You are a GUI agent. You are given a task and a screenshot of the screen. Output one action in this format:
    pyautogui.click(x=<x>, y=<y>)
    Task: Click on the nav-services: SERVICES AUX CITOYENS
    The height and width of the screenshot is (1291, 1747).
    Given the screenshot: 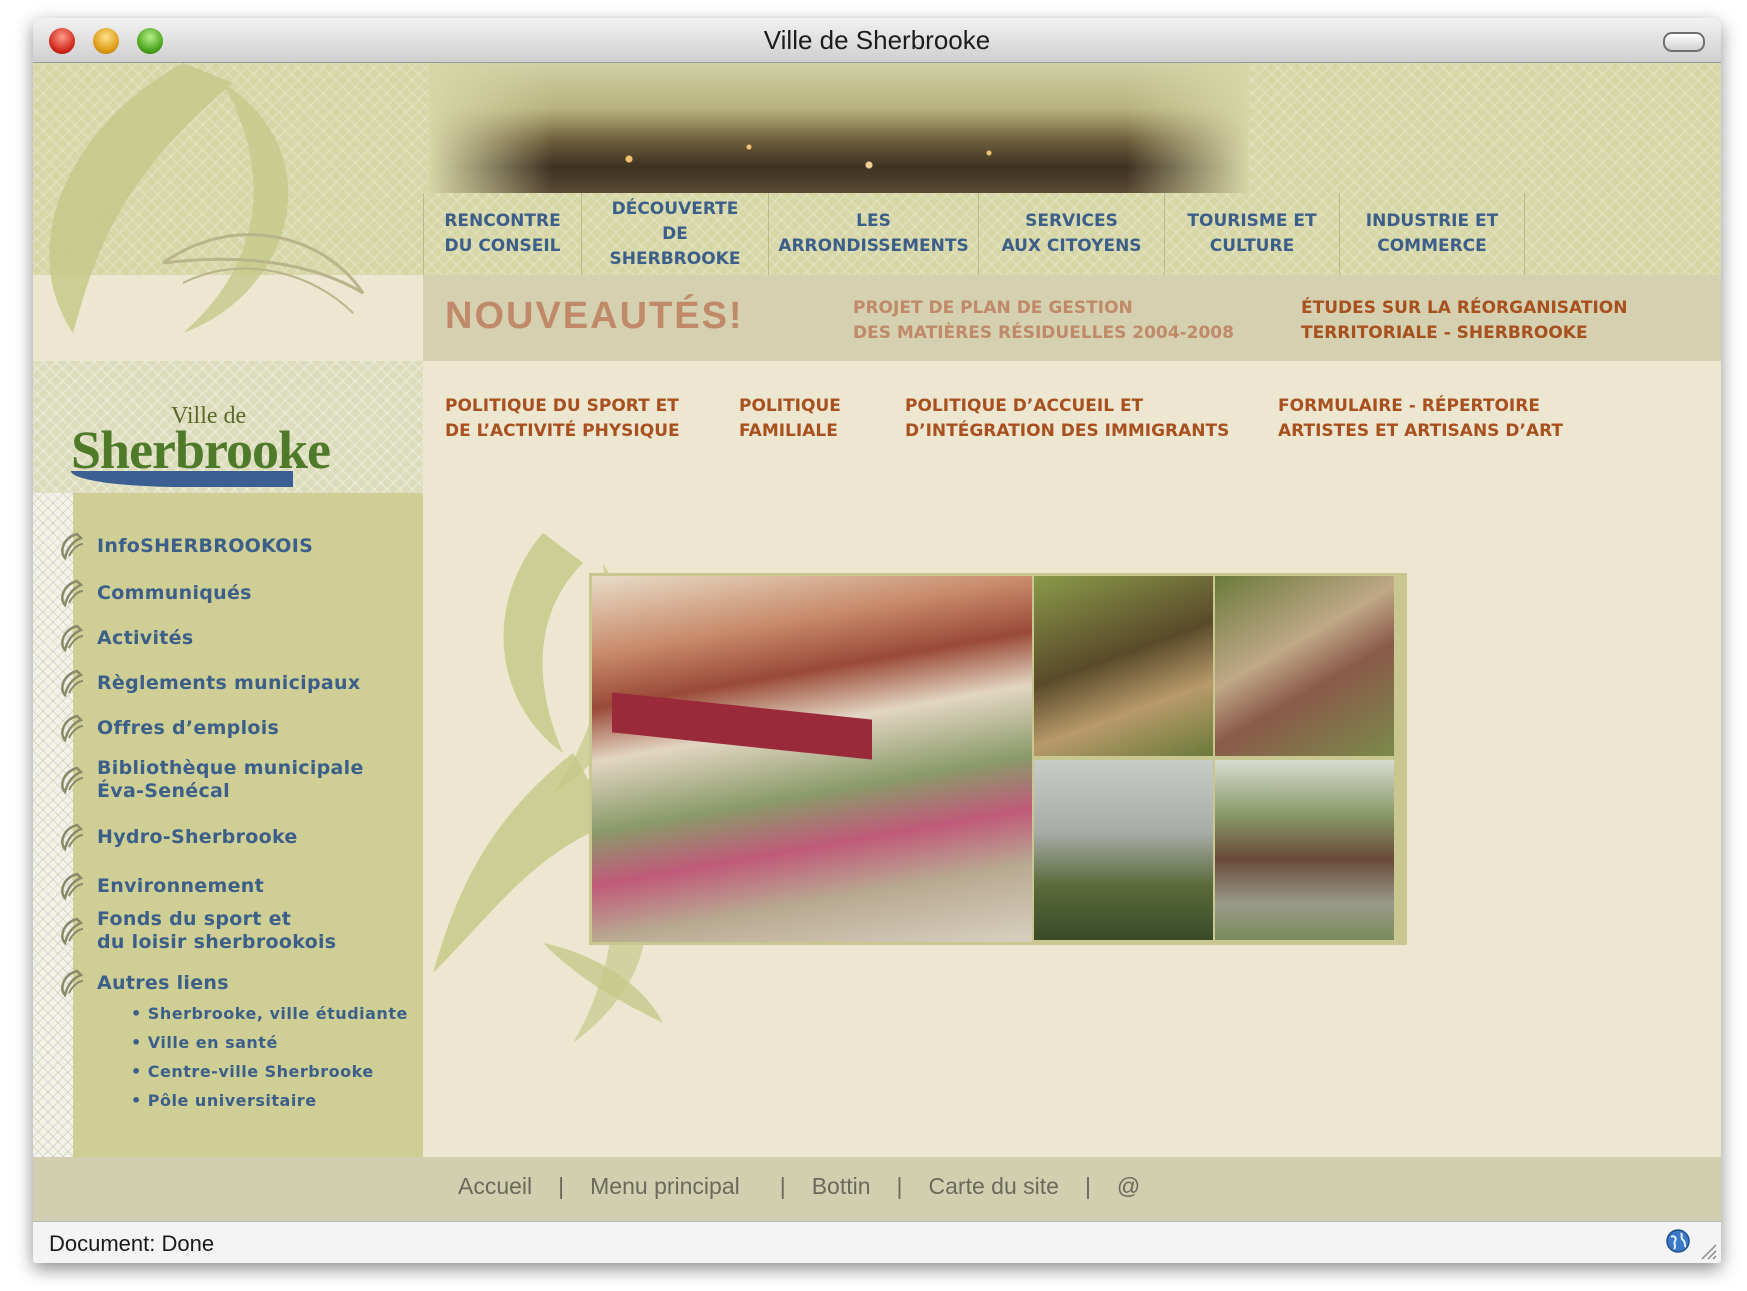 What is the action you would take?
    pyautogui.click(x=1072, y=234)
    